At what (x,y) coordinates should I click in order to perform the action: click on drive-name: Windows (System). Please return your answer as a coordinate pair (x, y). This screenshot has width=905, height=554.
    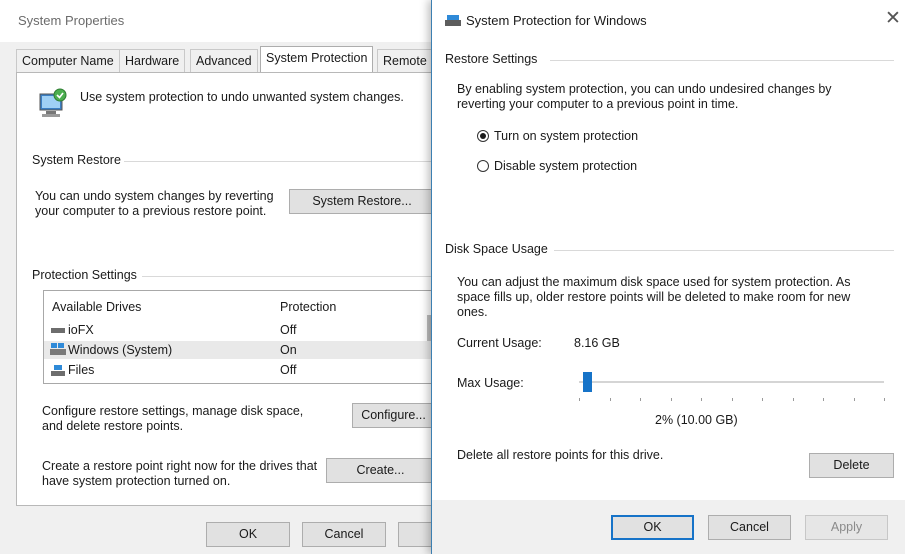
    Looking at the image, I should click on (120, 350).